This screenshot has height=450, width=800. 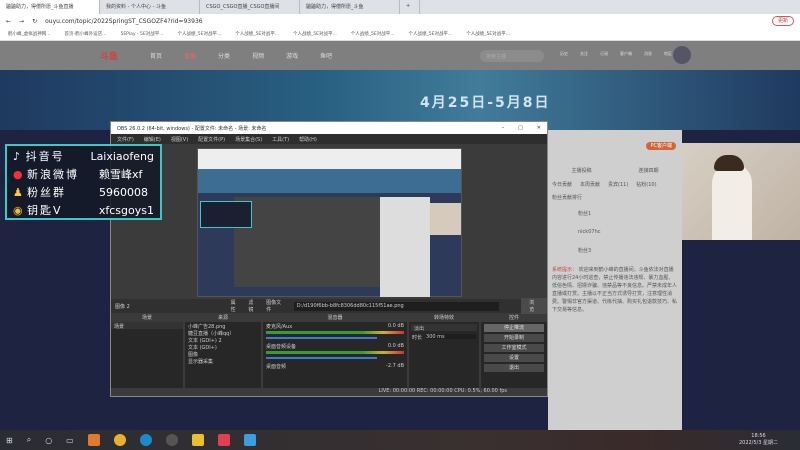 I want to click on properties-button: 属性, so click(x=236, y=306).